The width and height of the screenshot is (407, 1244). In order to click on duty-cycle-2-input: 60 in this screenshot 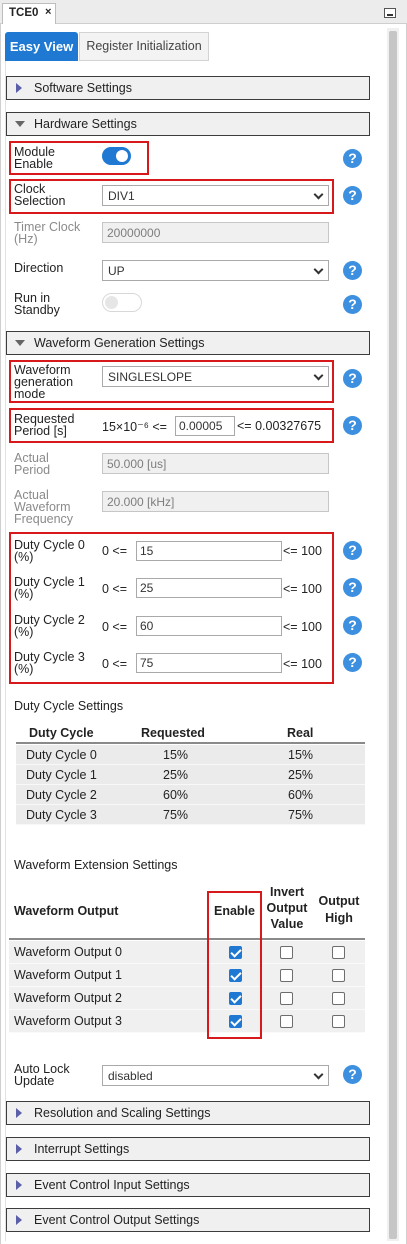, I will do `click(209, 626)`.